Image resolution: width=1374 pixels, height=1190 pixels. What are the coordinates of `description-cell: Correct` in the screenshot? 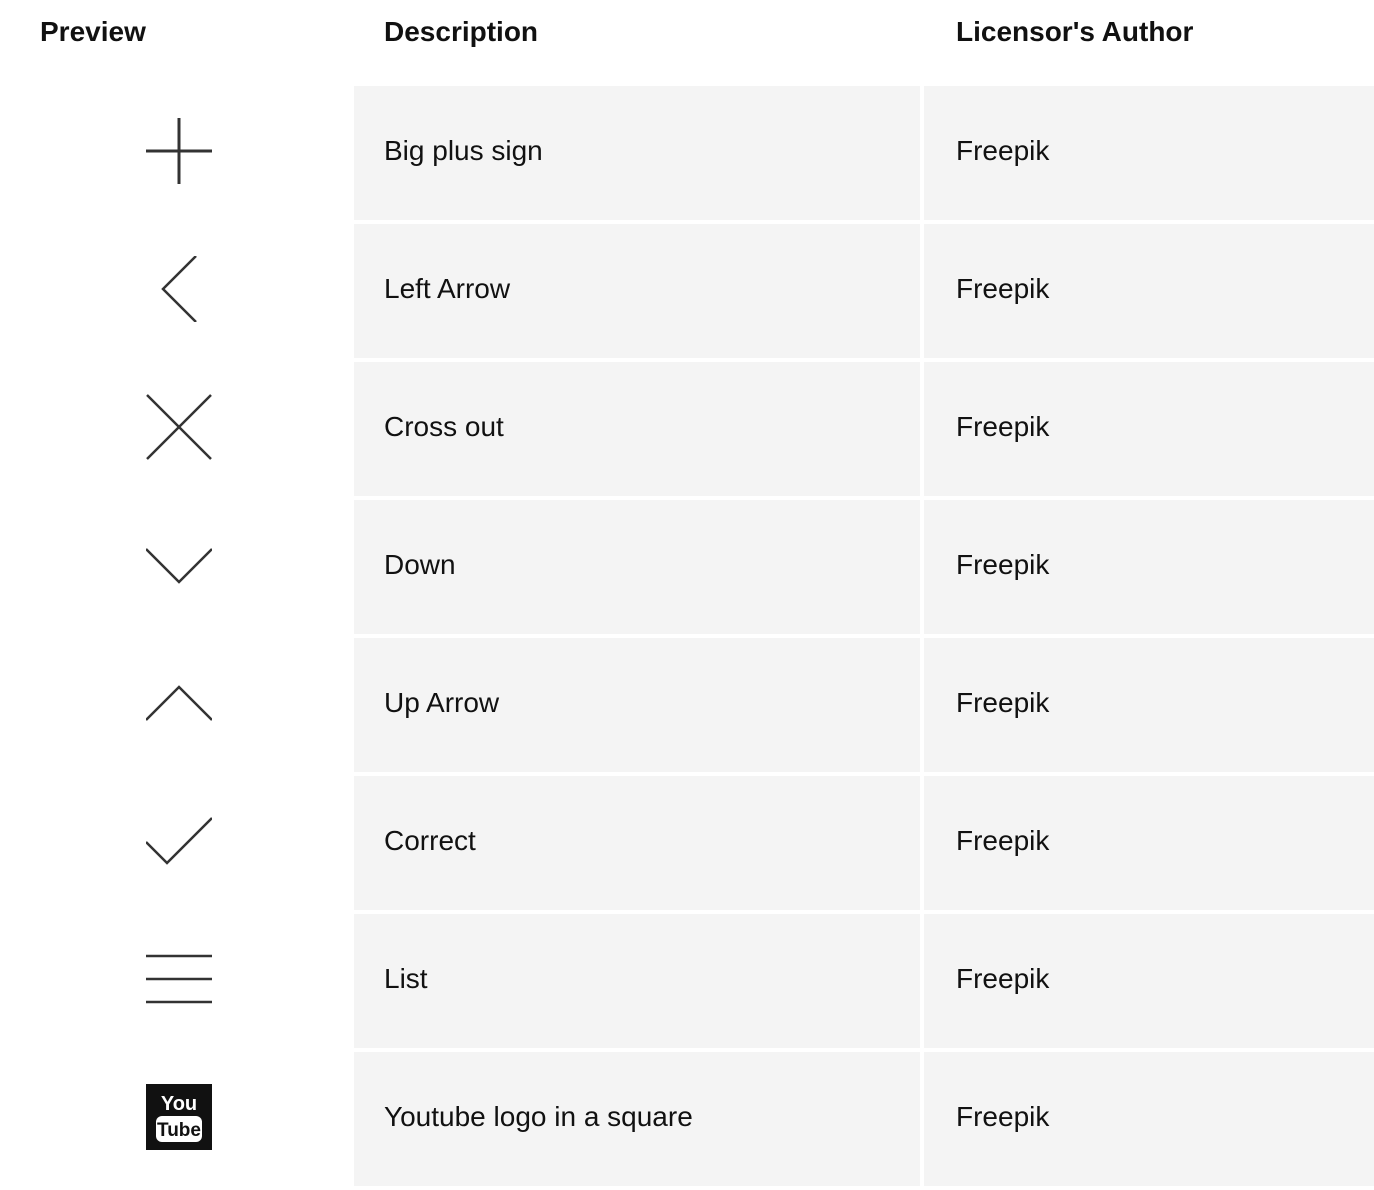 It's located at (637, 843).